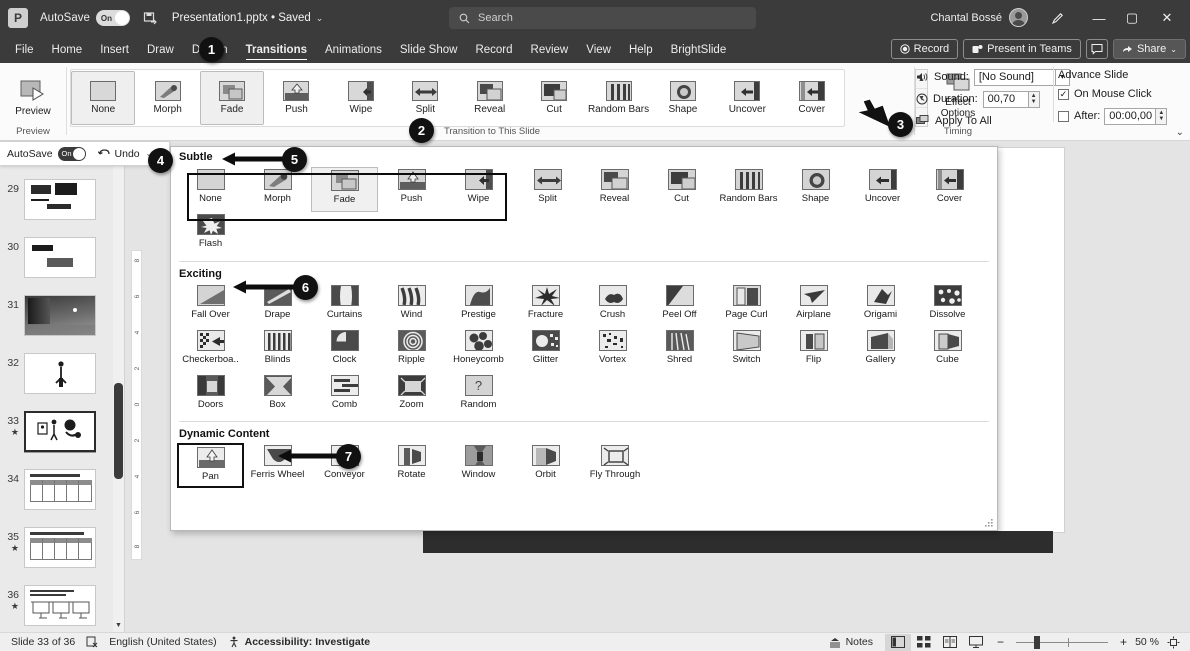  What do you see at coordinates (411, 465) in the screenshot?
I see `dropdown-item-rotate: Rotate` at bounding box center [411, 465].